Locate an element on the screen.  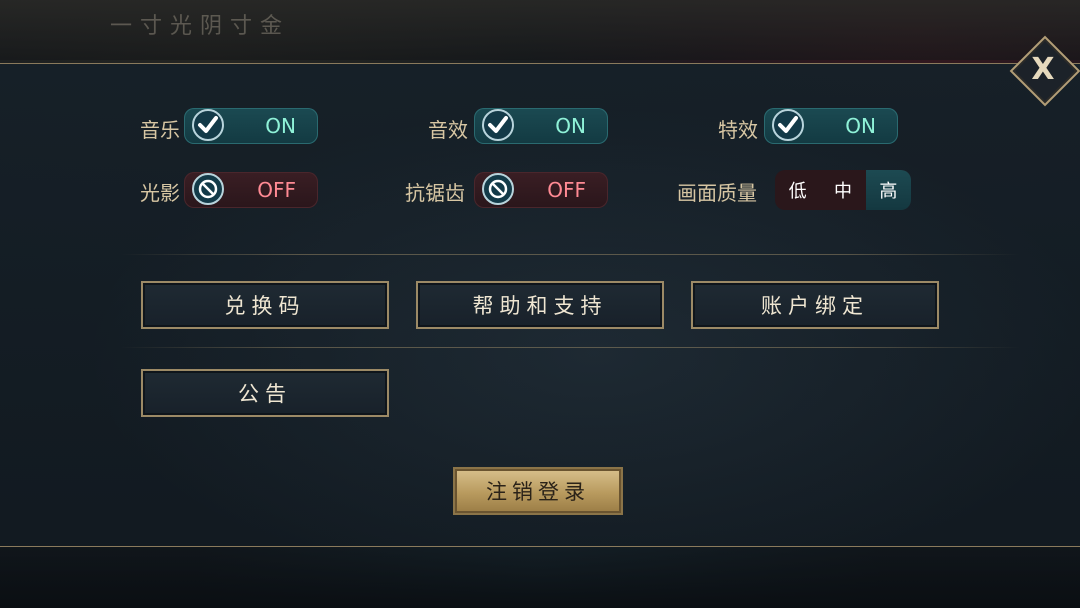
lighting-toggle-state: OFF is located at coordinates (276, 190).